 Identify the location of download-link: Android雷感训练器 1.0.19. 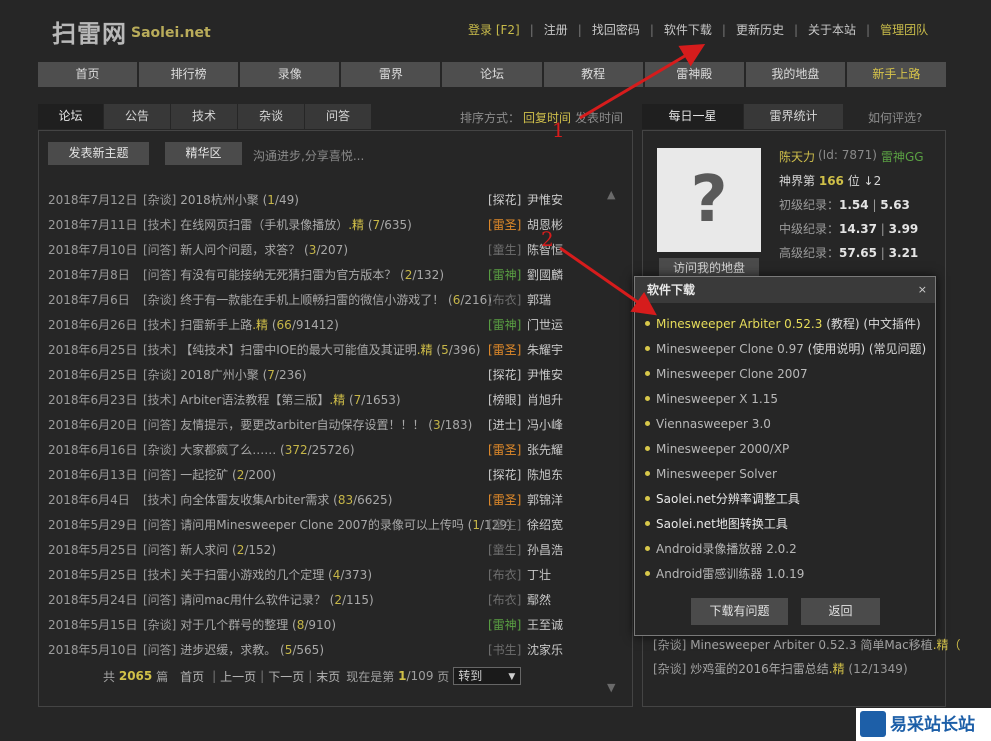
(730, 574).